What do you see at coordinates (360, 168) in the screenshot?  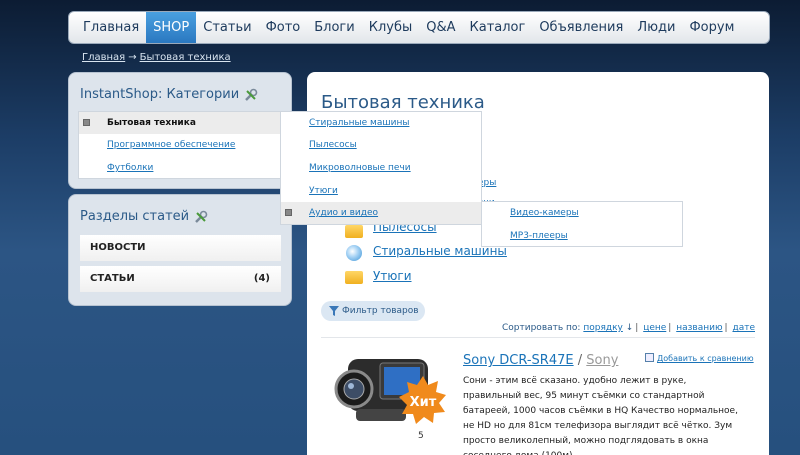 I see `submenu-item-microwaves: Микроволновые печи` at bounding box center [360, 168].